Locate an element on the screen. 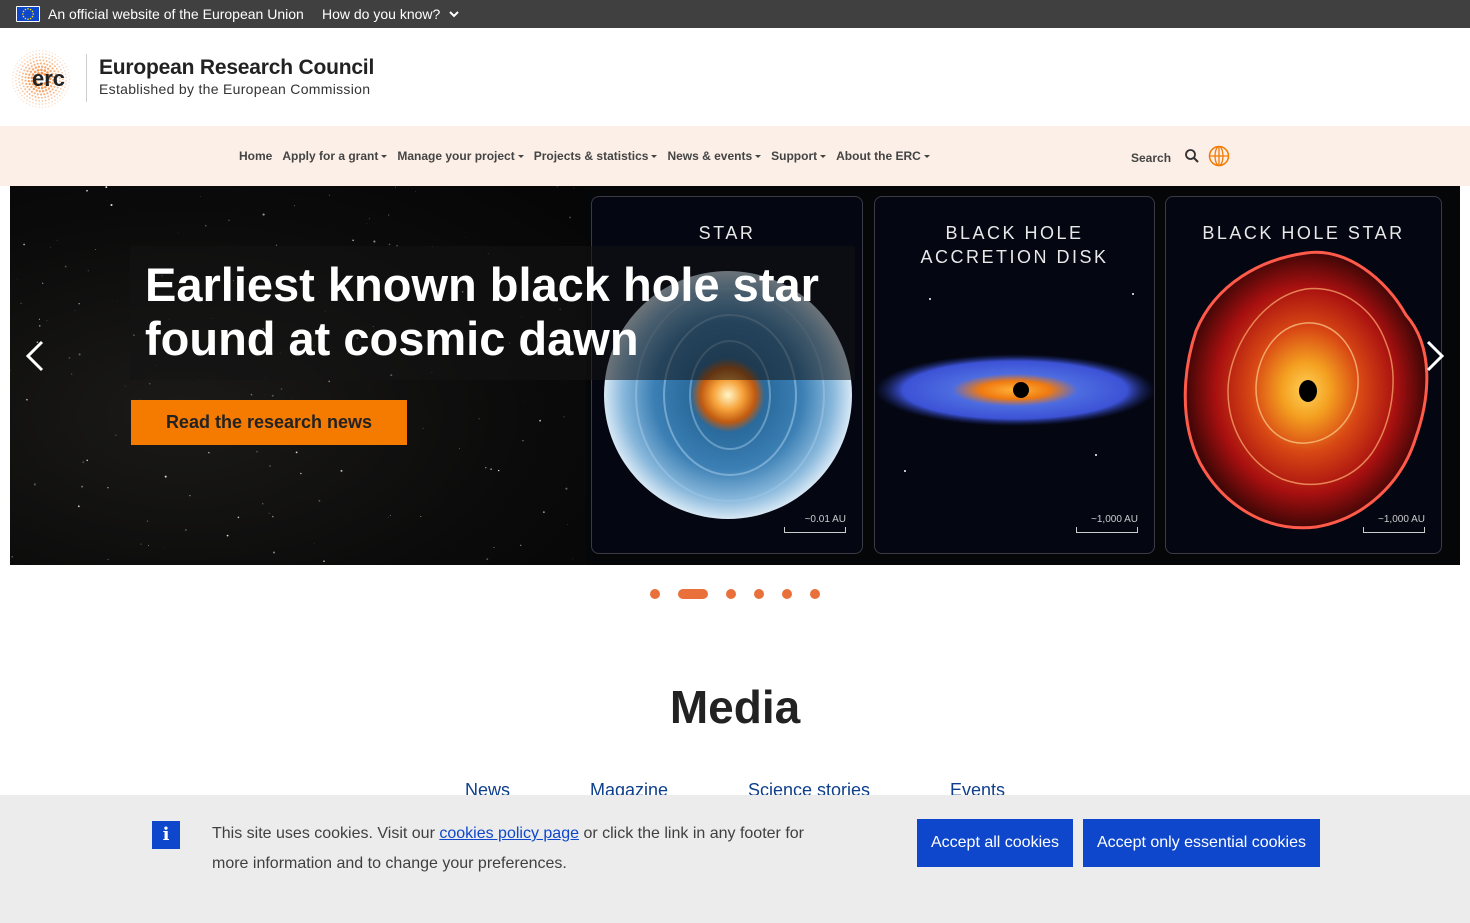  carousel-next-arrow-icon is located at coordinates (1435, 356).